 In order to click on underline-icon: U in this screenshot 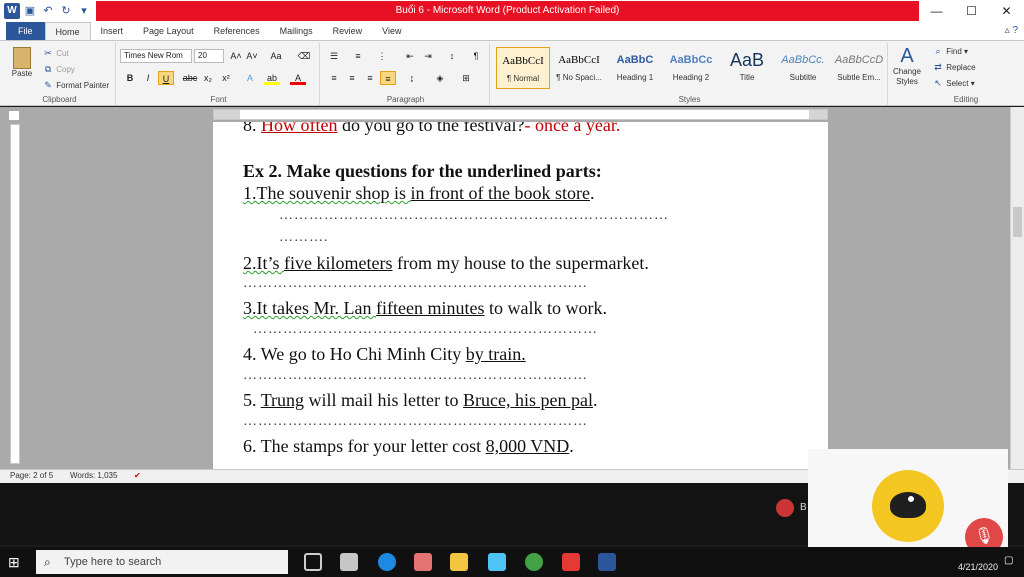, I will do `click(166, 78)`.